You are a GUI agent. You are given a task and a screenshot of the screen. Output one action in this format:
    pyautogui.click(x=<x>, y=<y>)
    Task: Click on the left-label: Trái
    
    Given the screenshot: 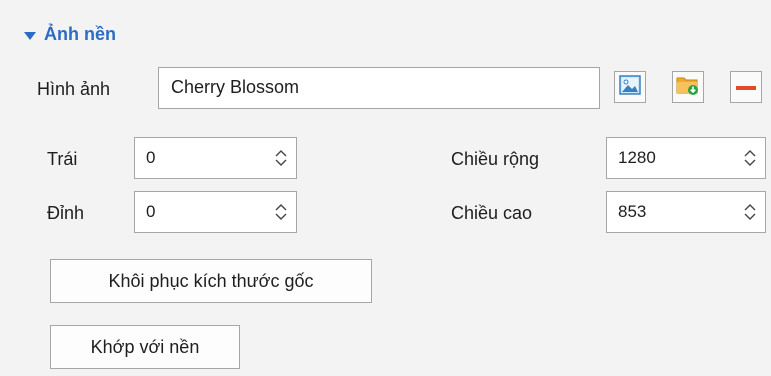 What is the action you would take?
    pyautogui.click(x=62, y=159)
    